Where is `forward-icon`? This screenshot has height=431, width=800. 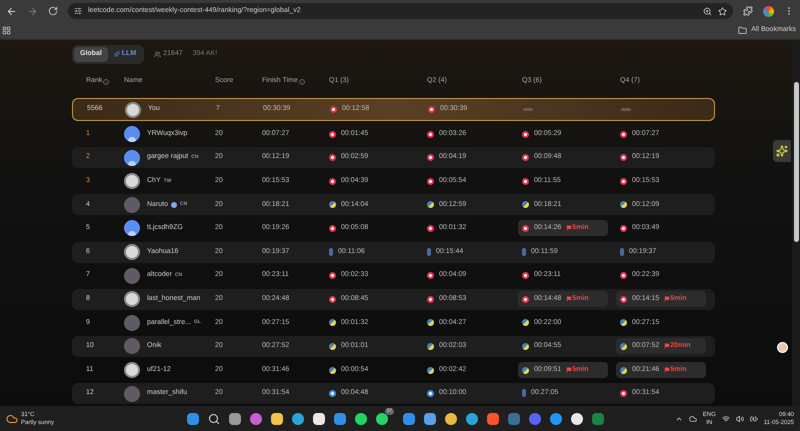 forward-icon is located at coordinates (32, 11).